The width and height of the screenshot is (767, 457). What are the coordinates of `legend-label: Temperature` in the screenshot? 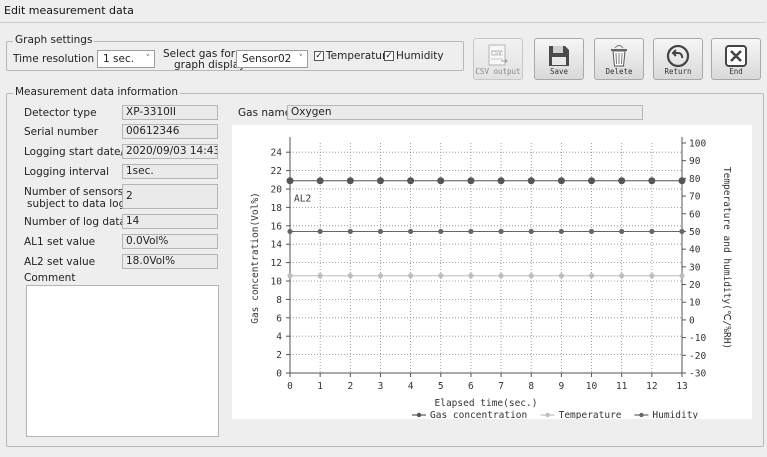 It's located at (590, 414).